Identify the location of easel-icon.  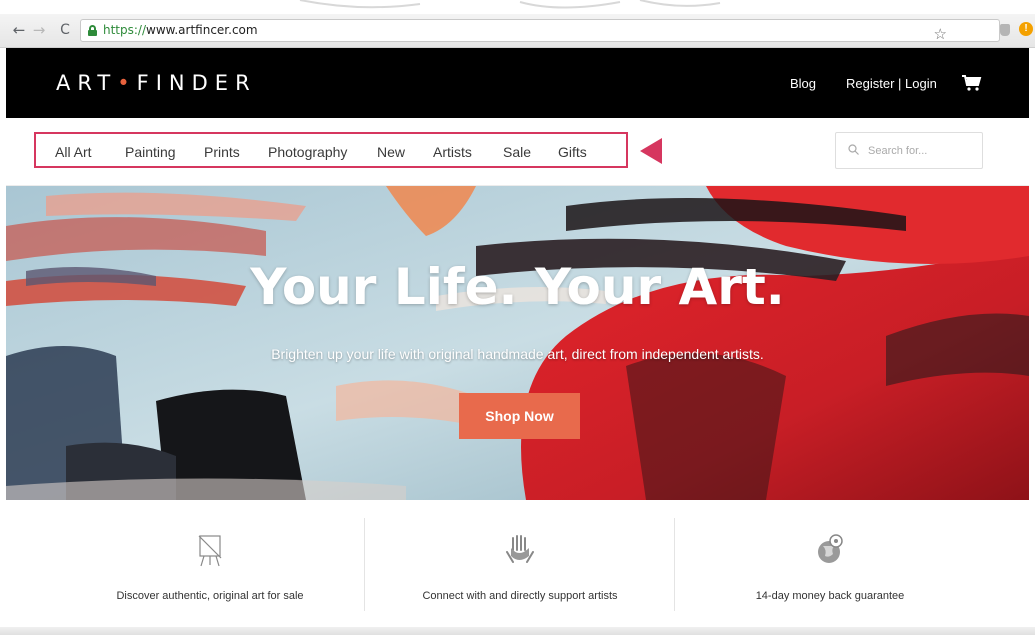
(210, 551).